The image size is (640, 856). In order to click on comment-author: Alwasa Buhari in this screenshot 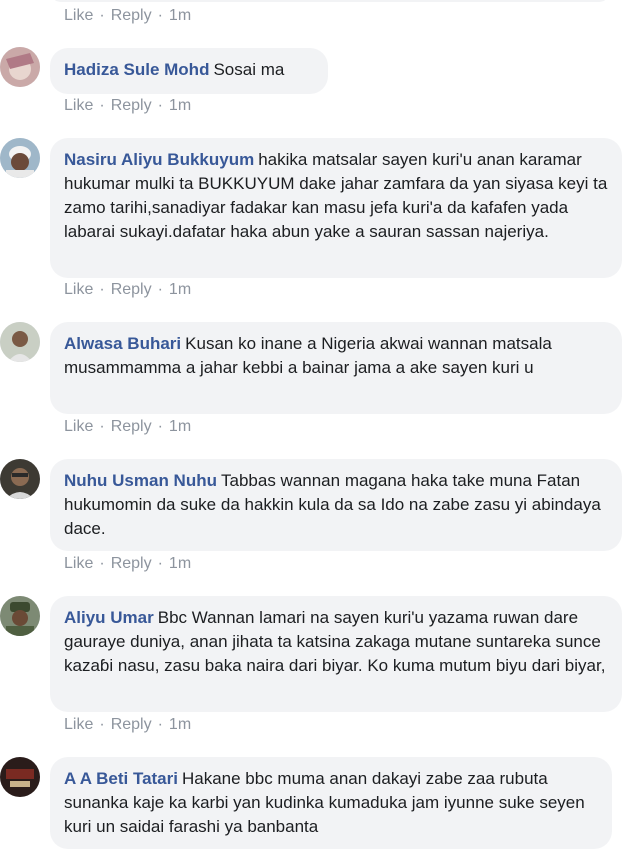, I will do `click(122, 343)`.